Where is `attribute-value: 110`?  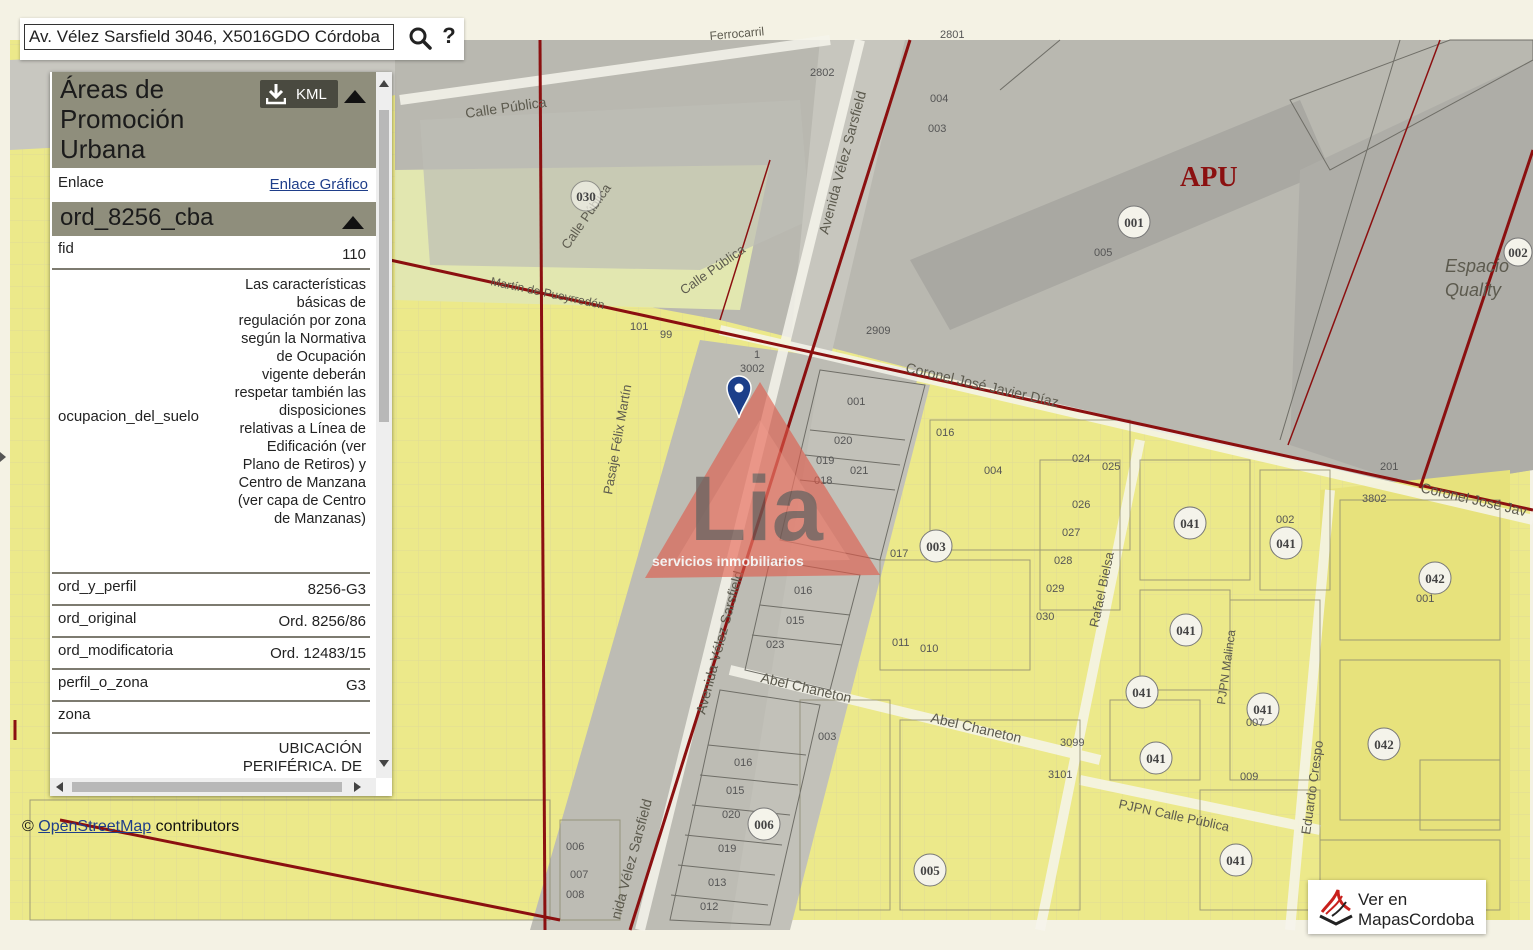 attribute-value: 110 is located at coordinates (354, 254).